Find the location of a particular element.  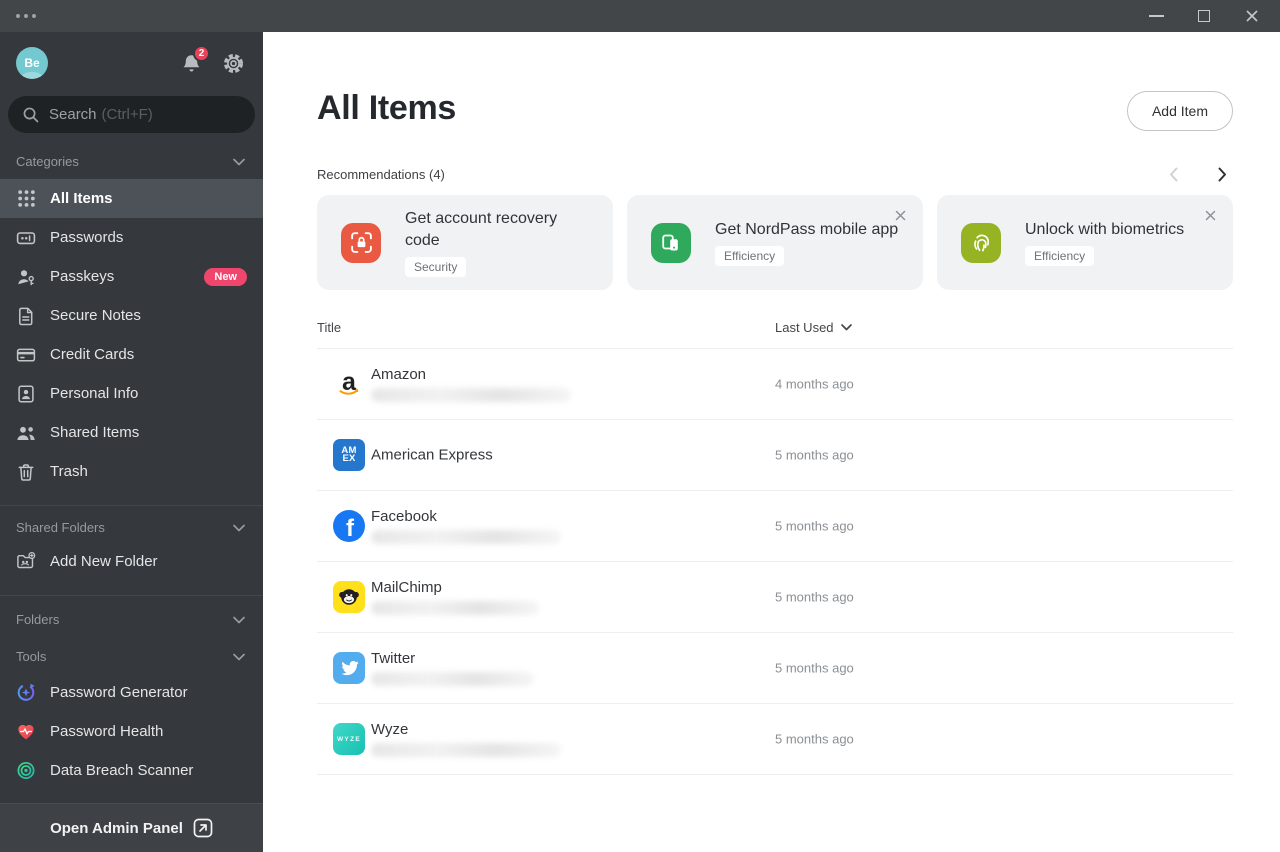

mailchimp-logo is located at coordinates (349, 597).